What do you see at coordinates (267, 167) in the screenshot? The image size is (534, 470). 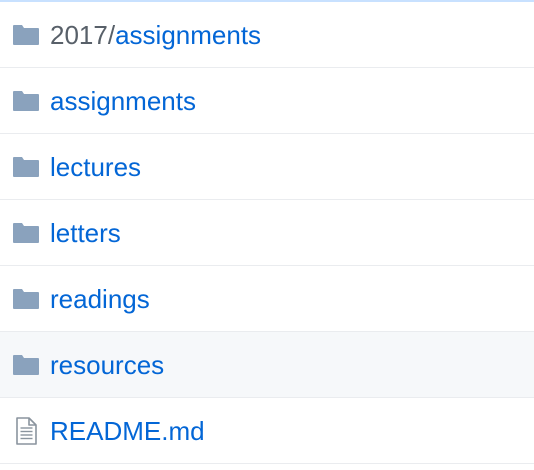 I see `file-row-lectures: lectures` at bounding box center [267, 167].